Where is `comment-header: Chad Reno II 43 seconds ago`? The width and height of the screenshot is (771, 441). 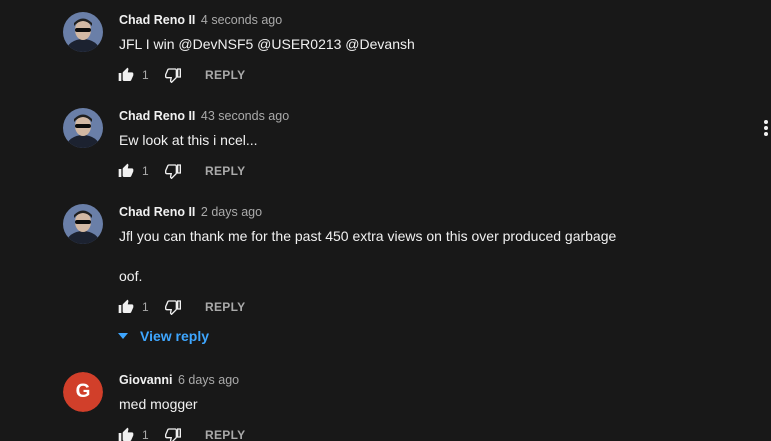
comment-header: Chad Reno II 43 seconds ago is located at coordinates (204, 116).